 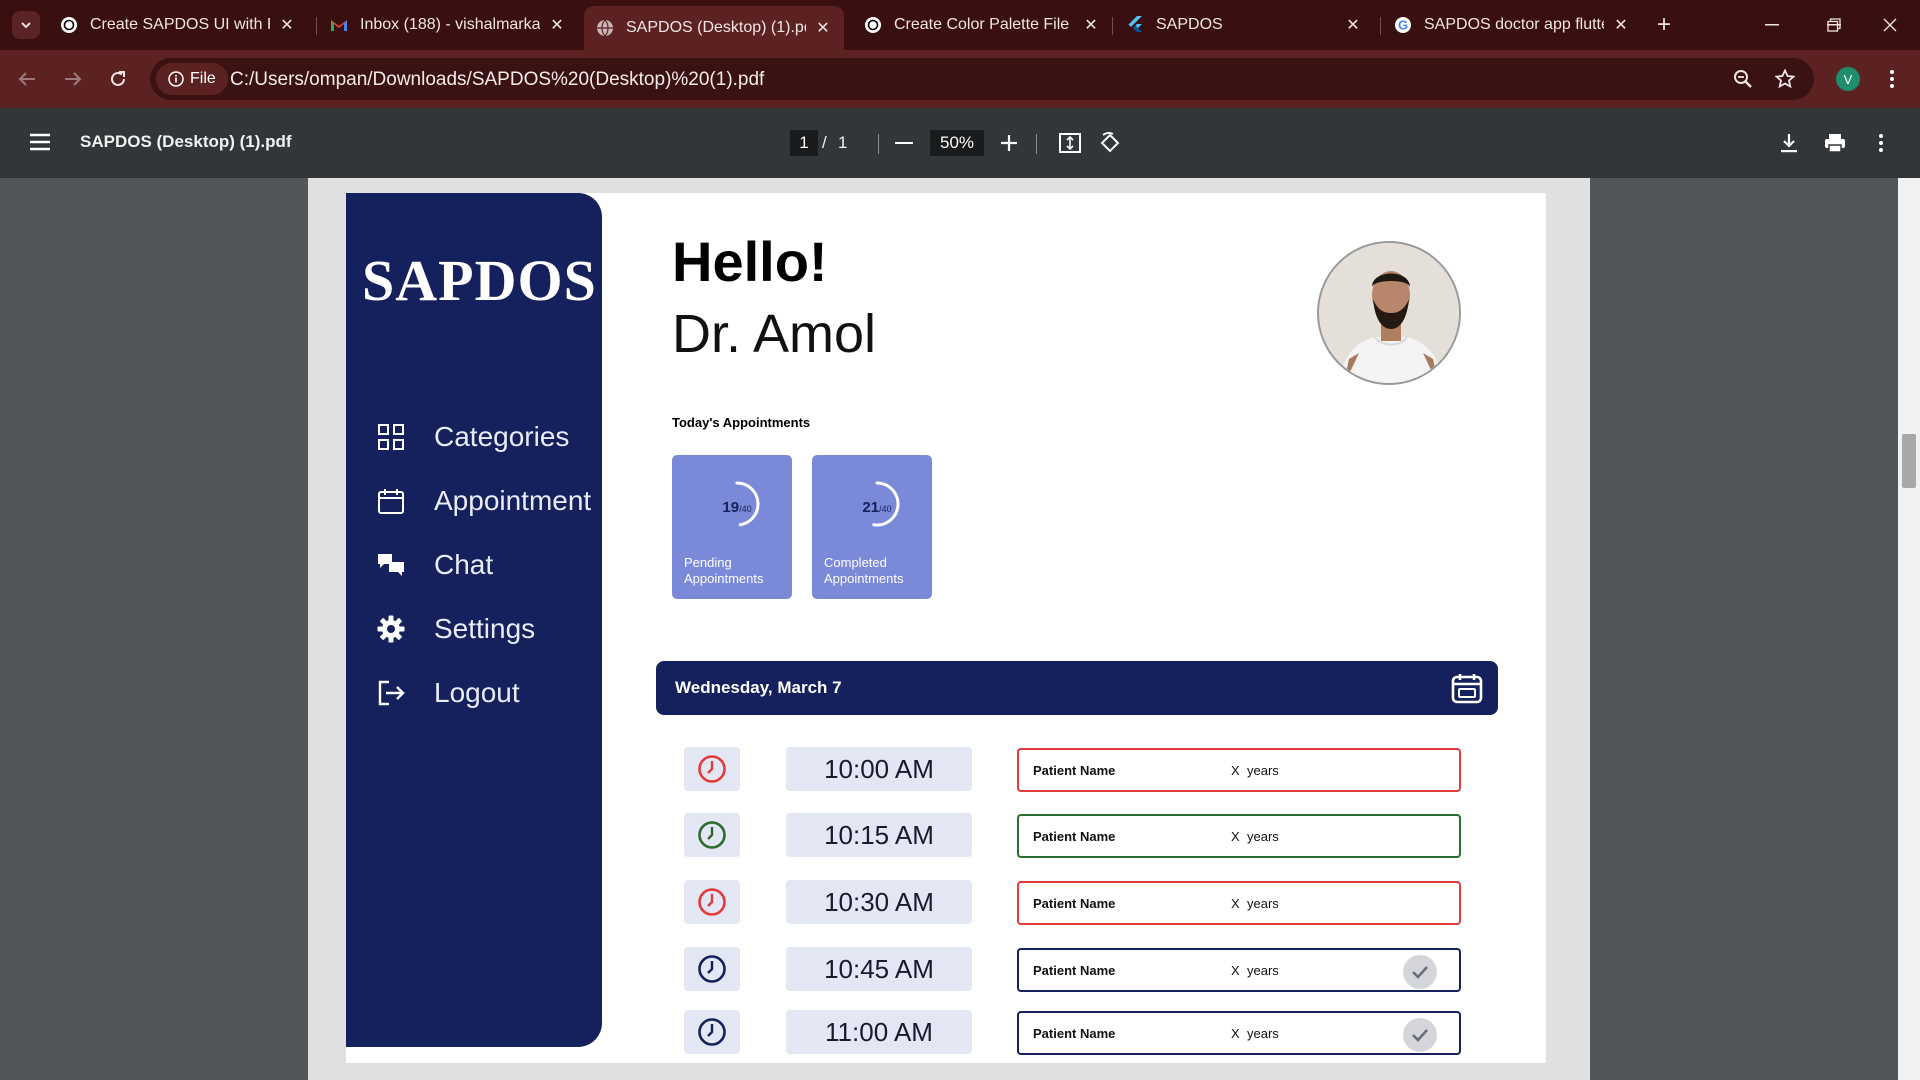 I want to click on minus-icon, so click(x=904, y=143).